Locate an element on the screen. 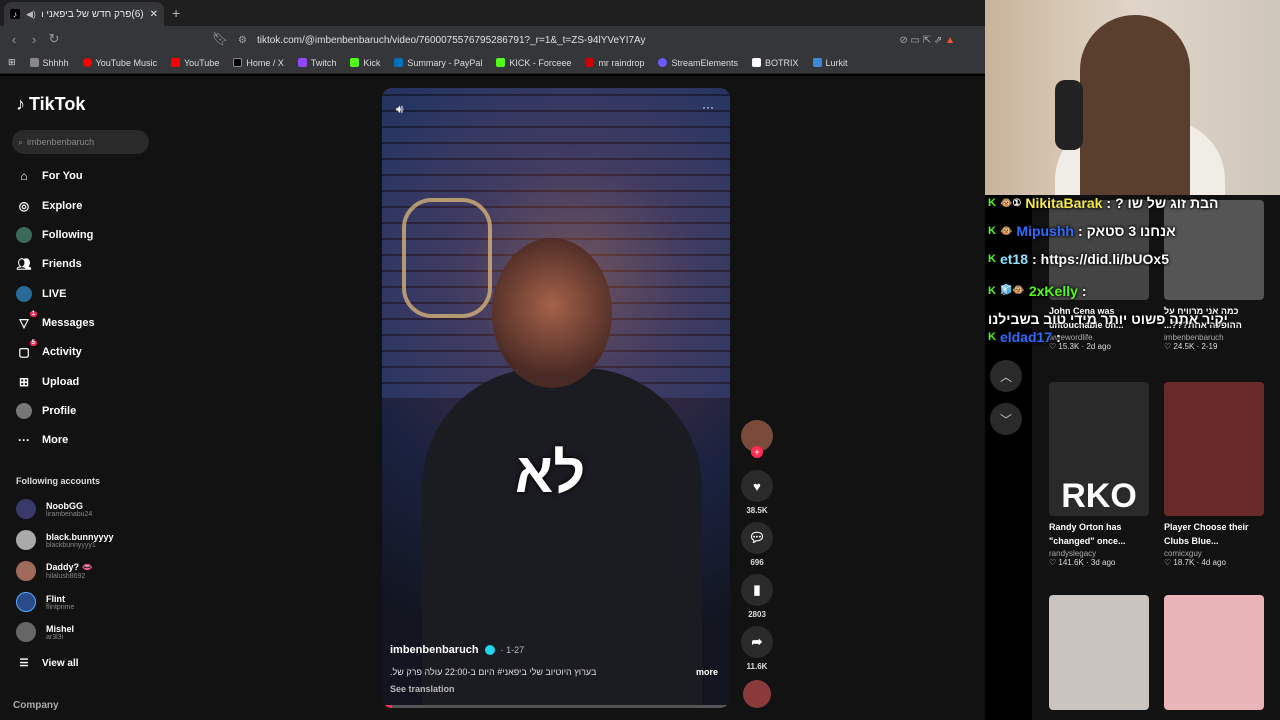 This screenshot has width=1280, height=720. search-input: ⌕ imbenbenbaruch is located at coordinates (80, 142).